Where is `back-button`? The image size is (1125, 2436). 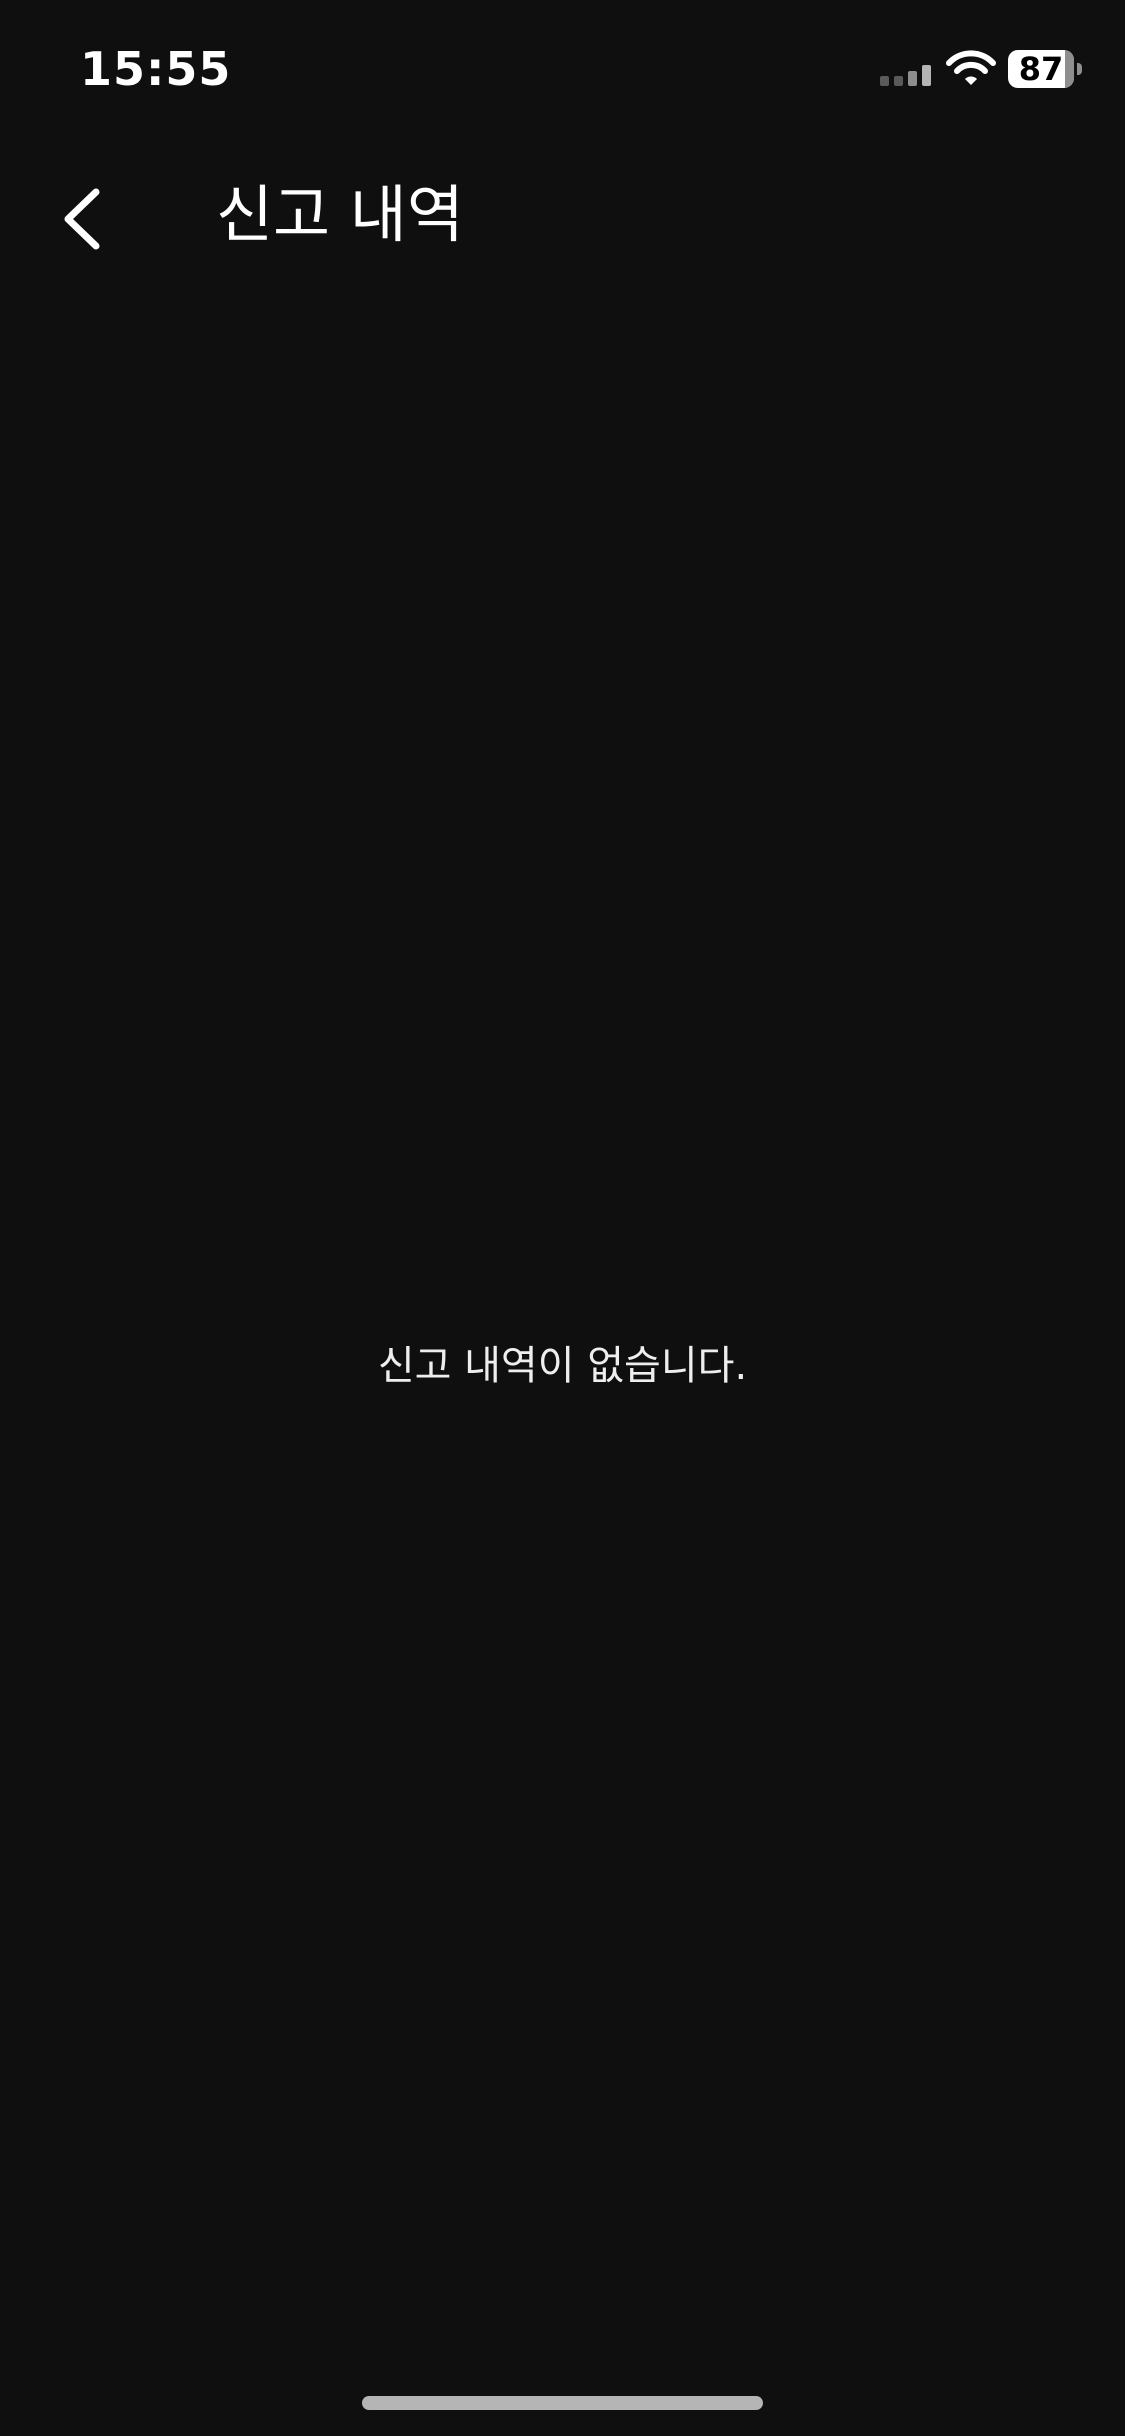
back-button is located at coordinates (85, 218).